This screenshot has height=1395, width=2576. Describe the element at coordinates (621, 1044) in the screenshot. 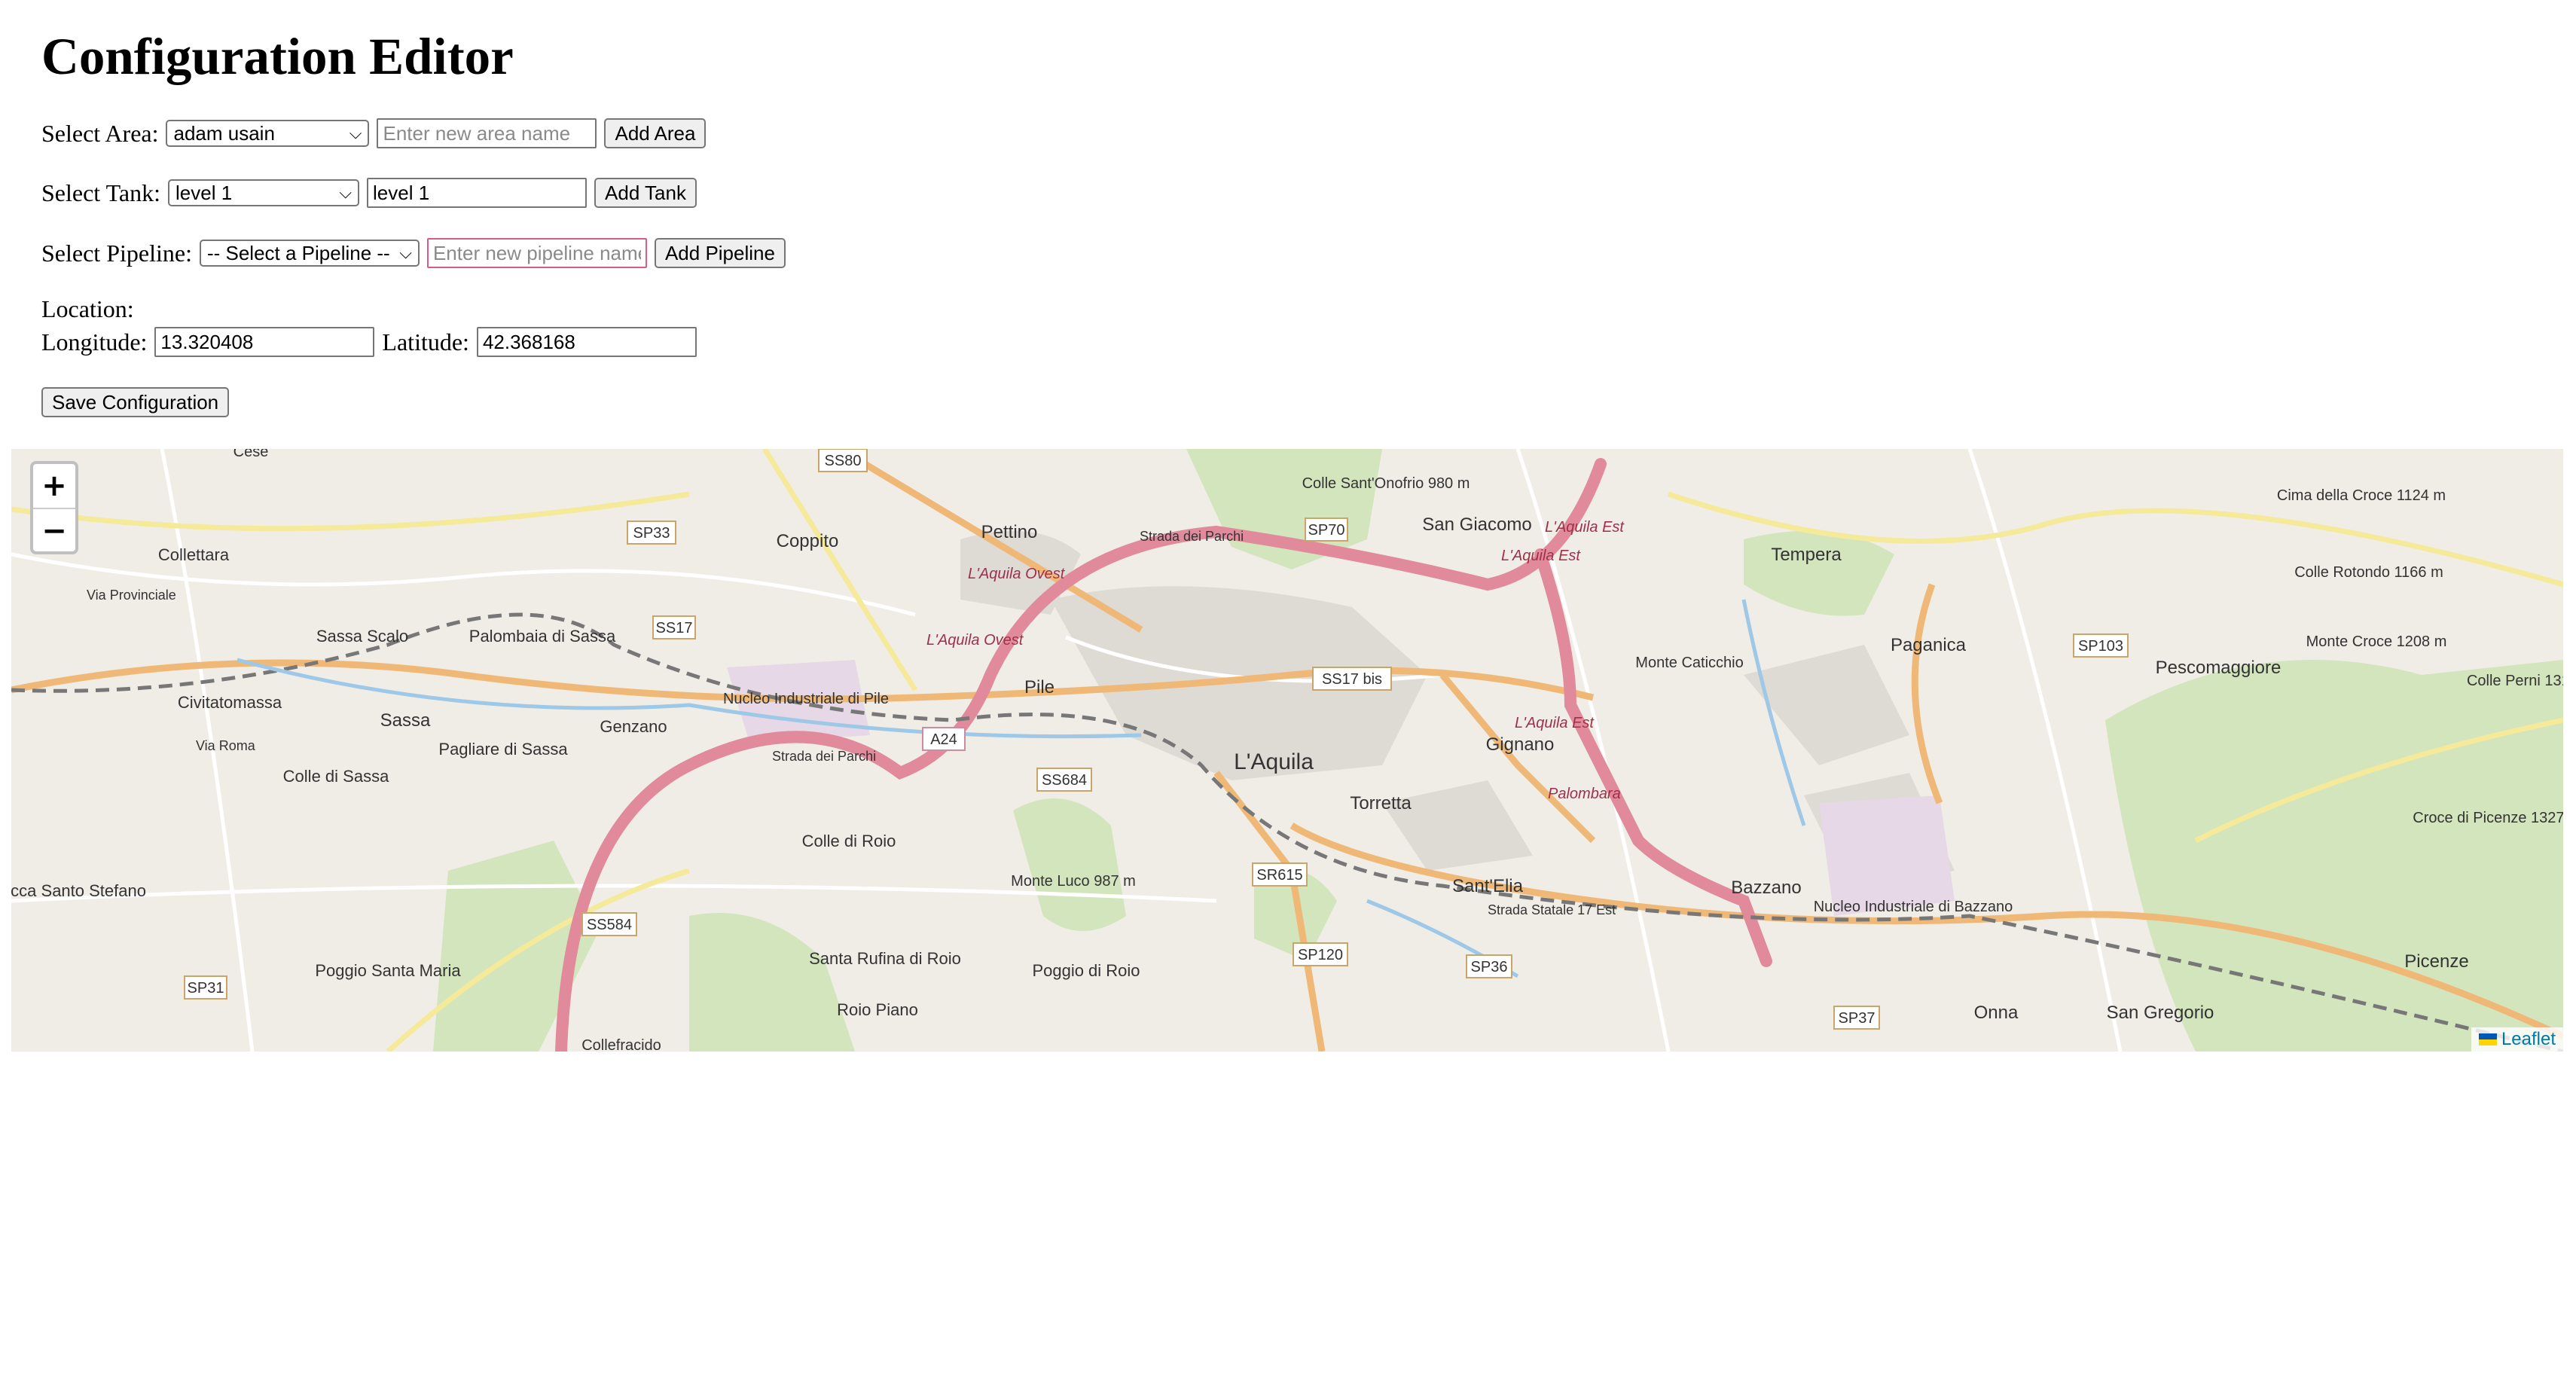

I see `map-place-label: Collefracido` at that location.